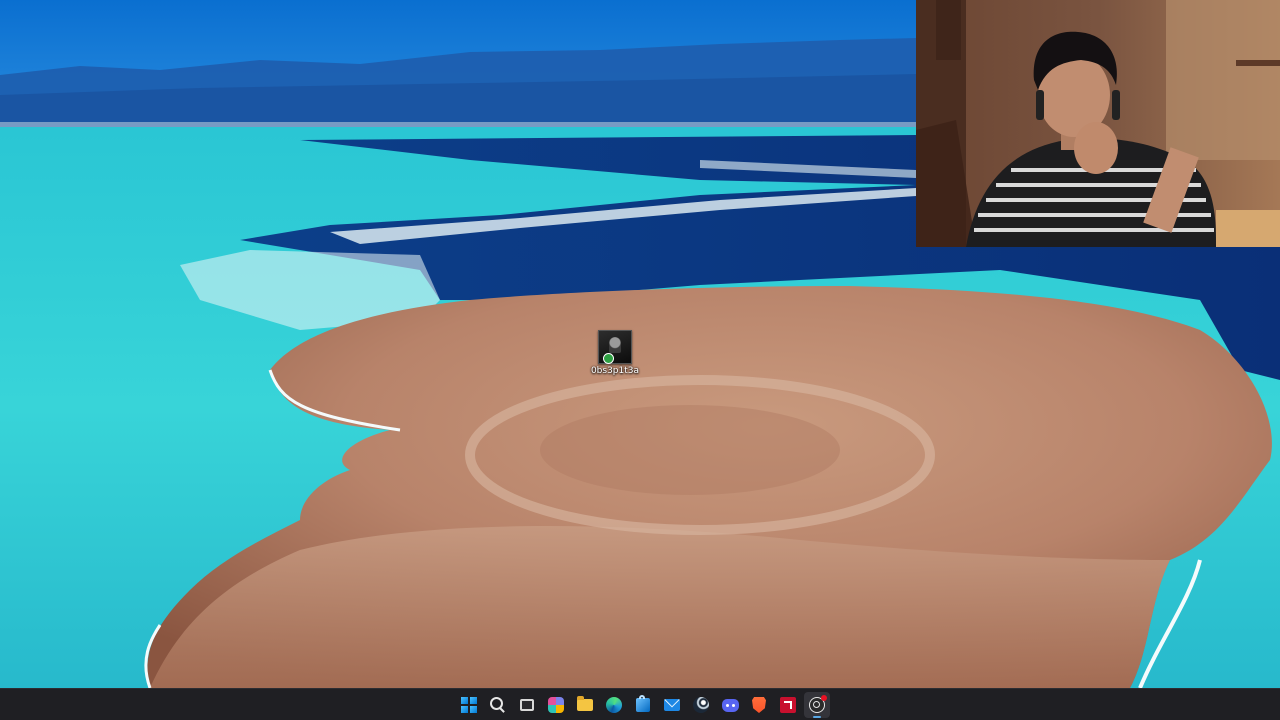 This screenshot has width=1280, height=720. I want to click on microsoft-store-button, so click(643, 705).